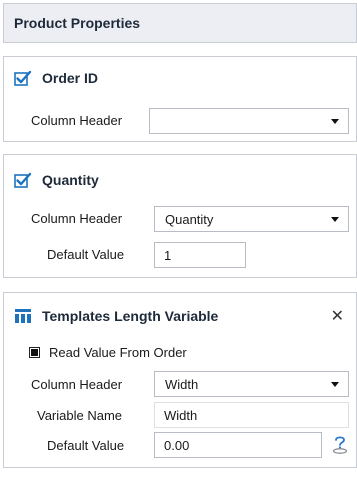 The image size is (357, 479). I want to click on quantity-default-value: 1, so click(168, 255).